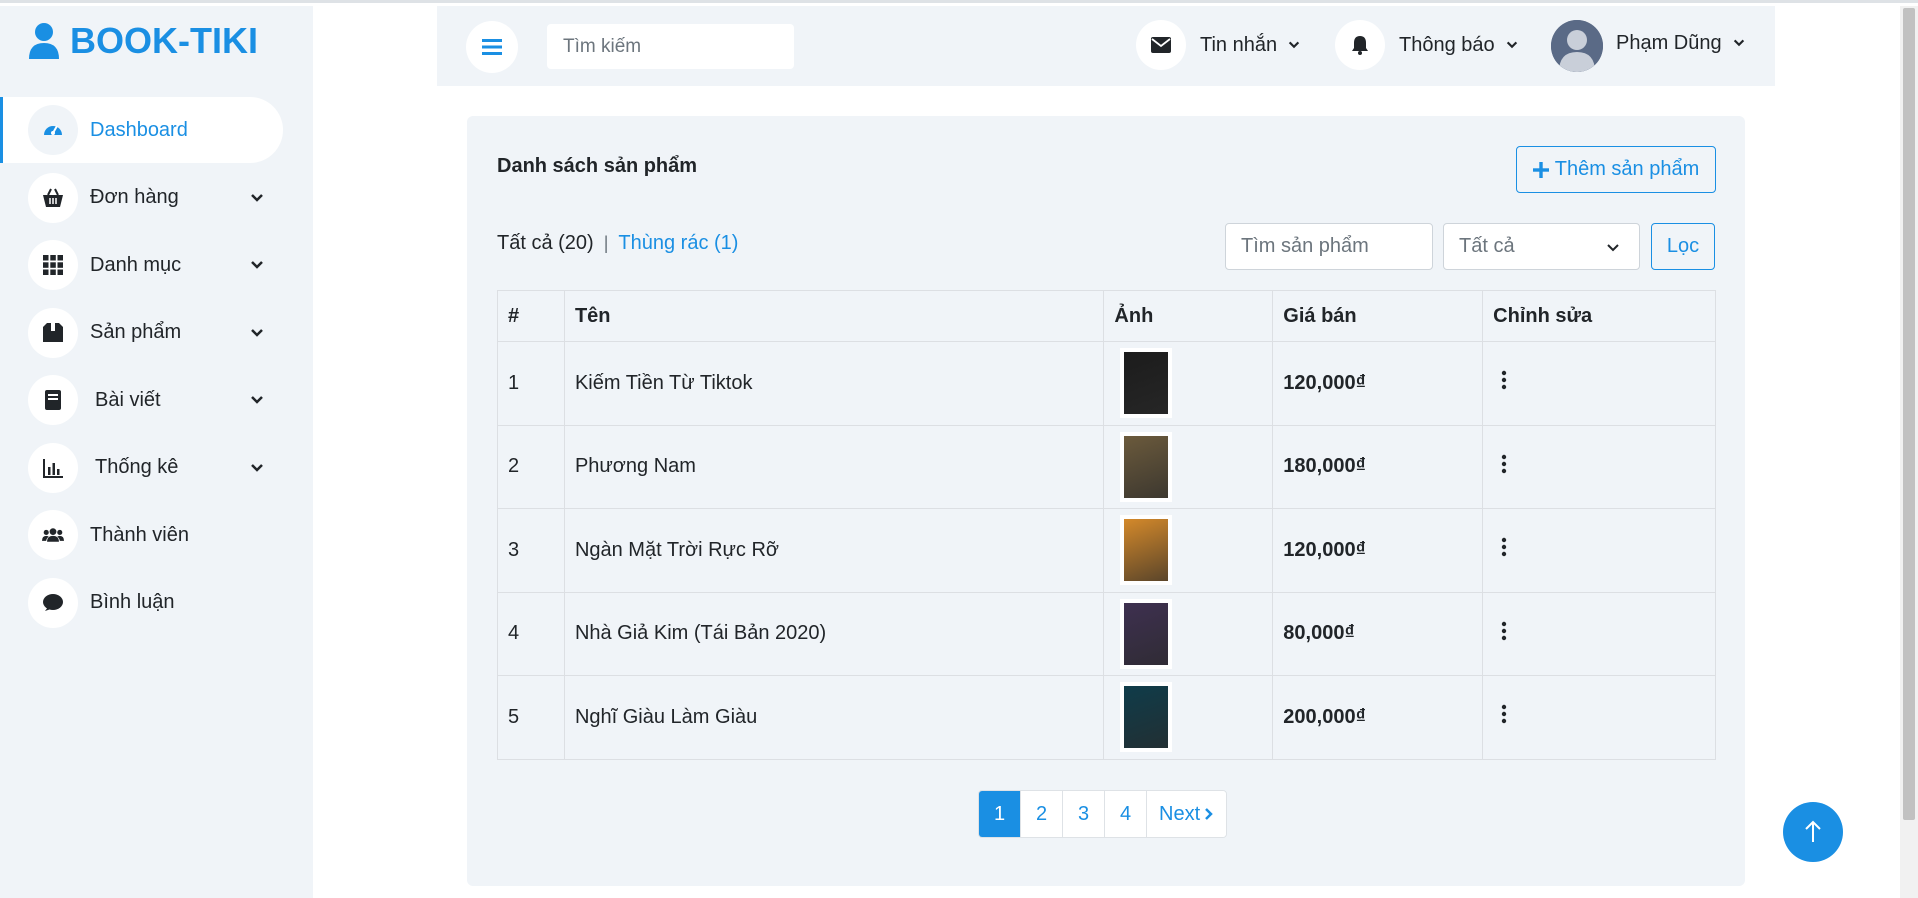 The height and width of the screenshot is (898, 1918). I want to click on table-row: 3 Ngàn Mặt Trời Rực Rỡ 120,000₫, so click(1106, 550).